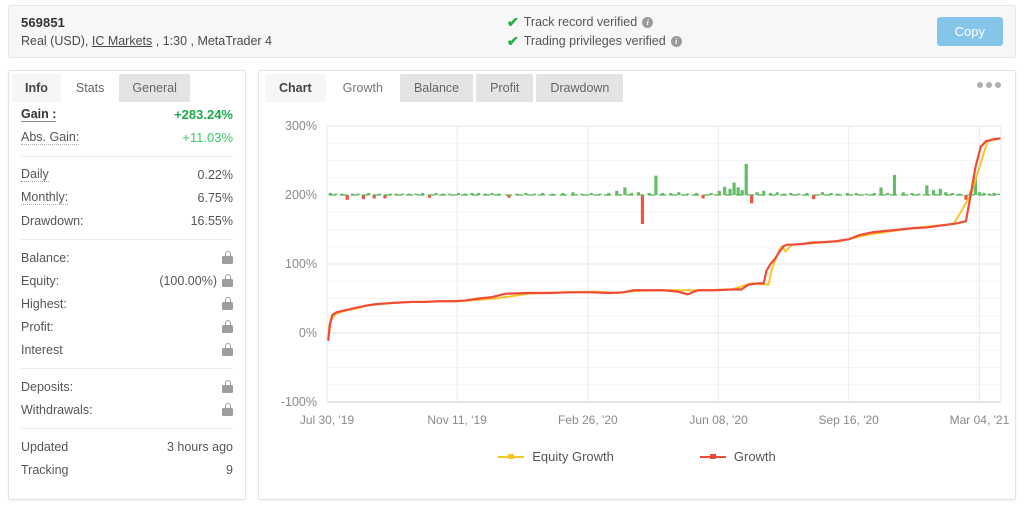  I want to click on stat-value-locked: (100.00%), so click(196, 280).